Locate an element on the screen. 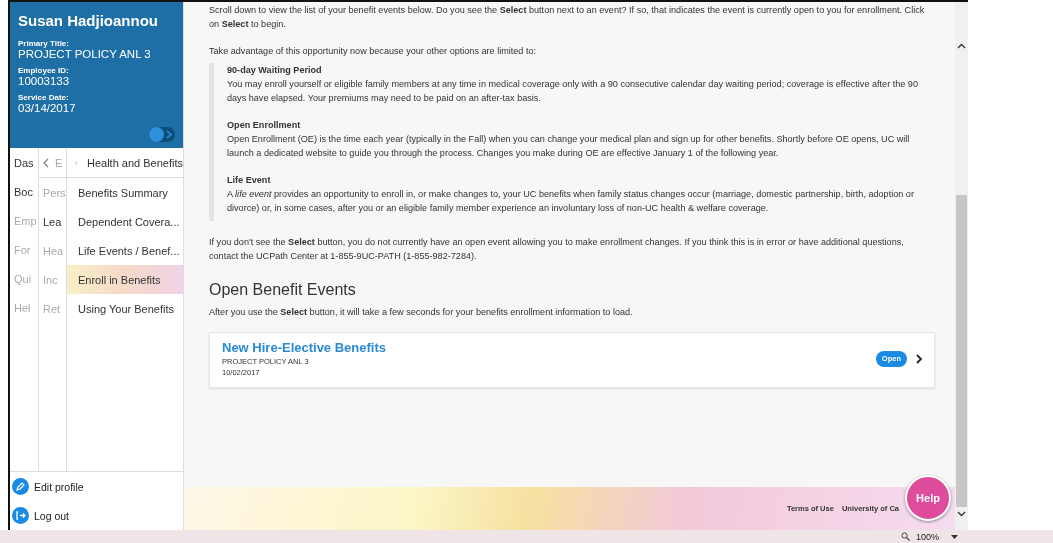 The image size is (1053, 543). nav-item: Using Your Benefits is located at coordinates (125, 308).